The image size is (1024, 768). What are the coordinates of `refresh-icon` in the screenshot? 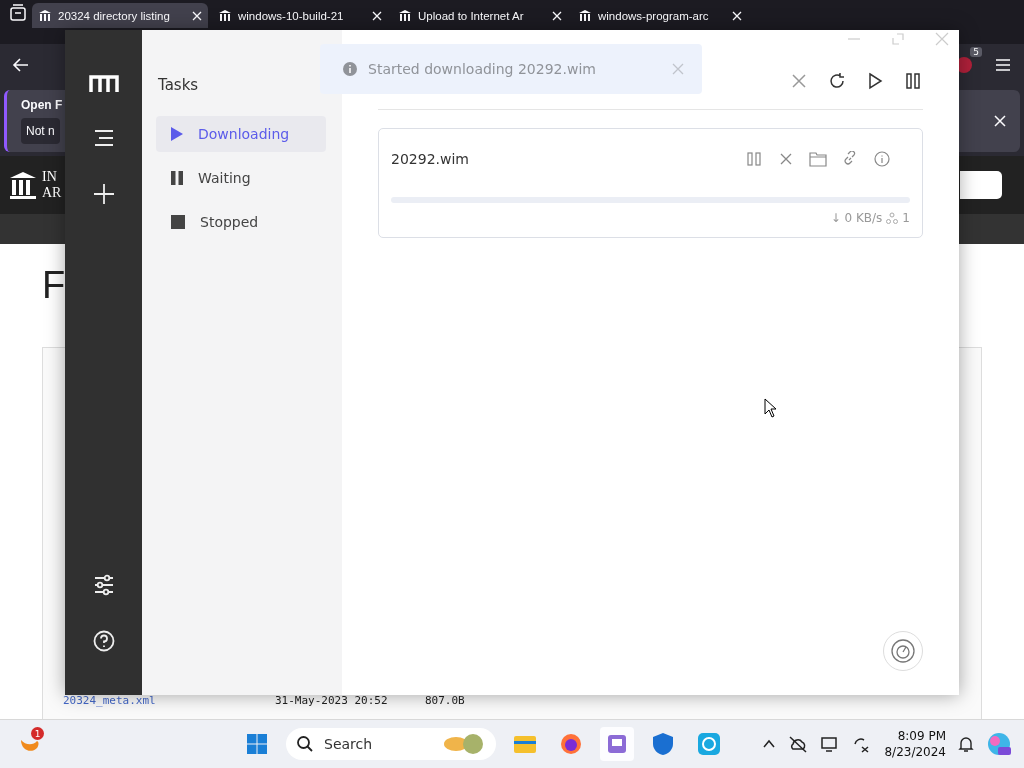 It's located at (837, 81).